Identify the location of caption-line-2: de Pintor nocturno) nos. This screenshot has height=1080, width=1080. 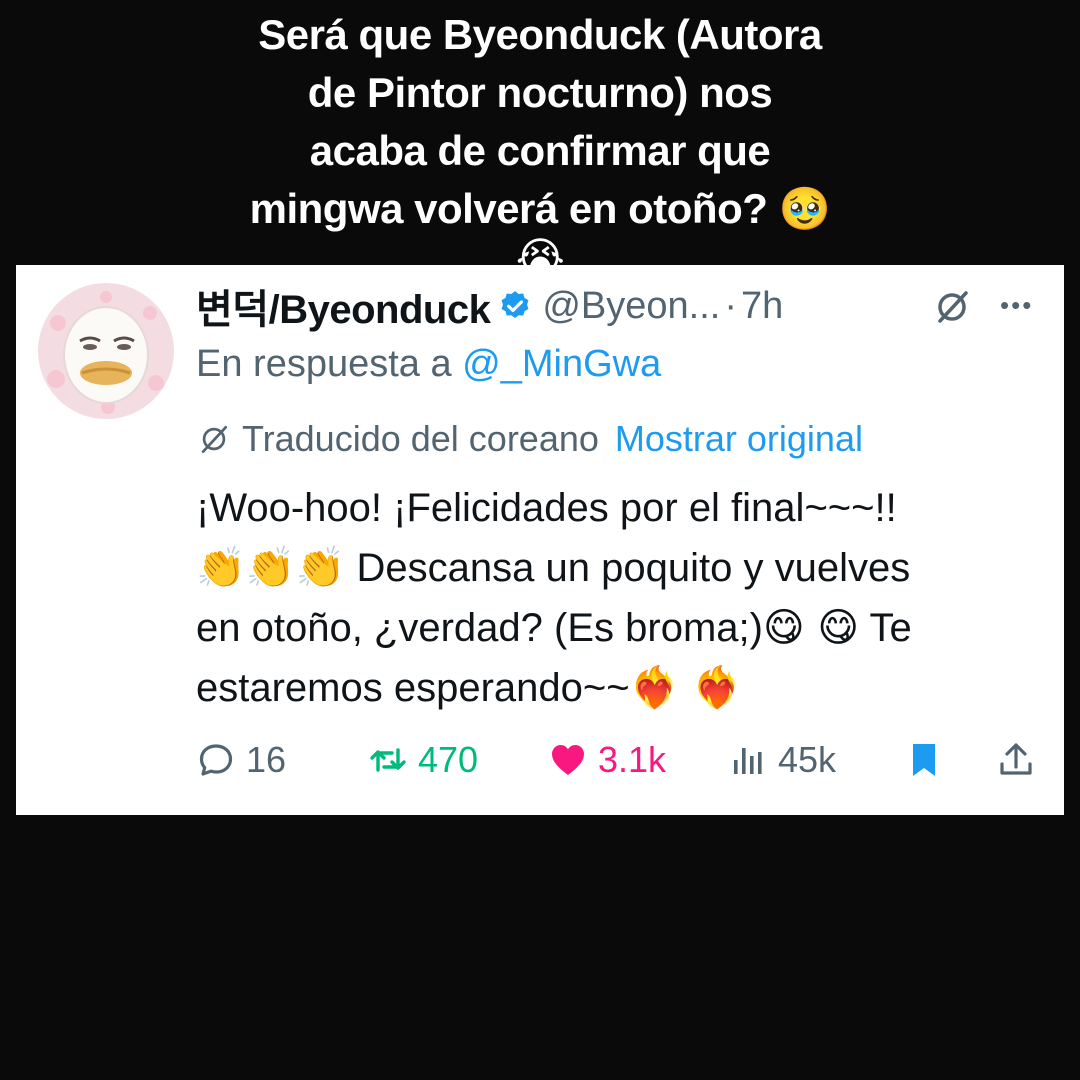
(540, 92).